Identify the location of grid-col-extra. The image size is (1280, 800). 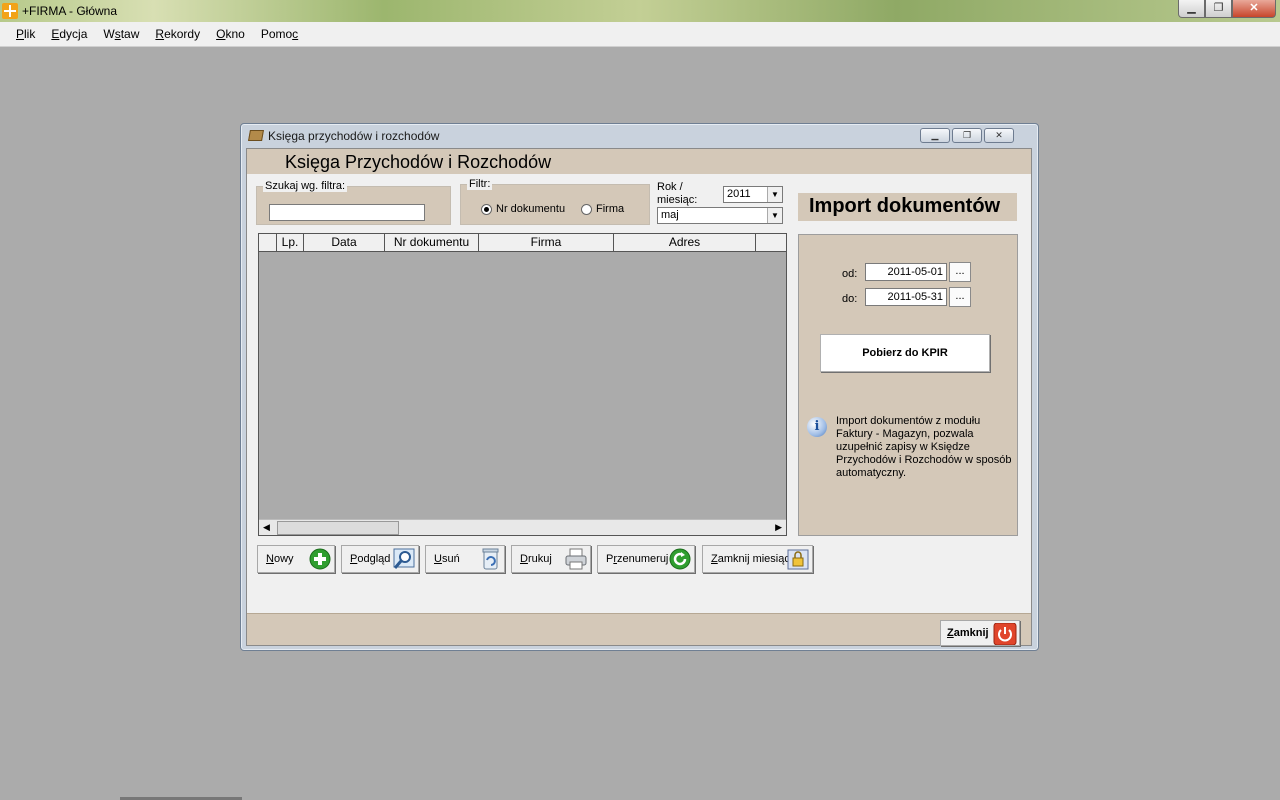
(770, 242).